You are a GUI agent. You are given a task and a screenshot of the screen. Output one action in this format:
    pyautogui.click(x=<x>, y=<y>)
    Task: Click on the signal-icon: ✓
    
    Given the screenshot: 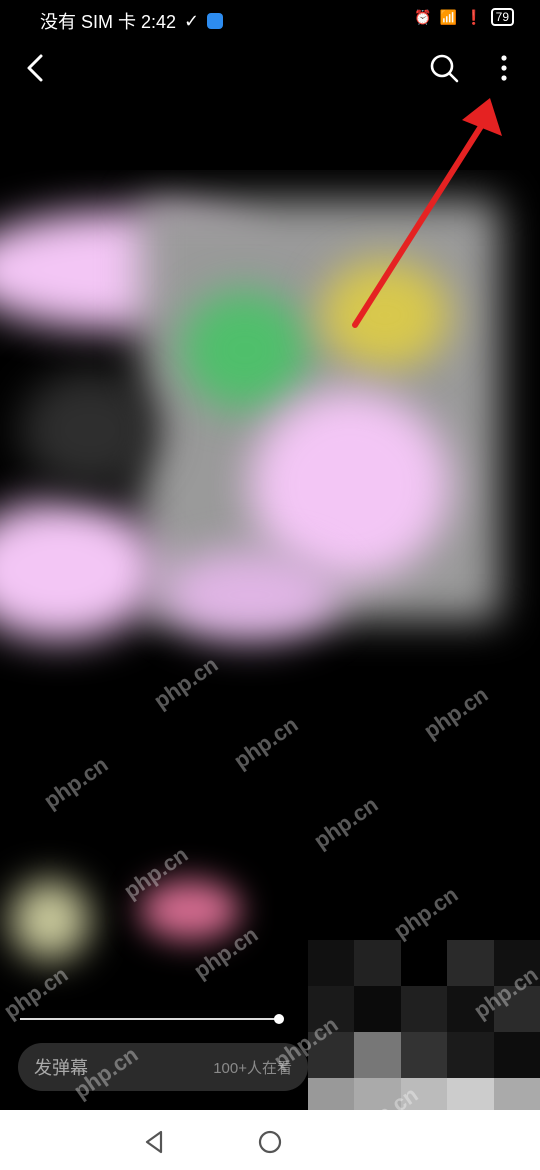 What is the action you would take?
    pyautogui.click(x=192, y=20)
    